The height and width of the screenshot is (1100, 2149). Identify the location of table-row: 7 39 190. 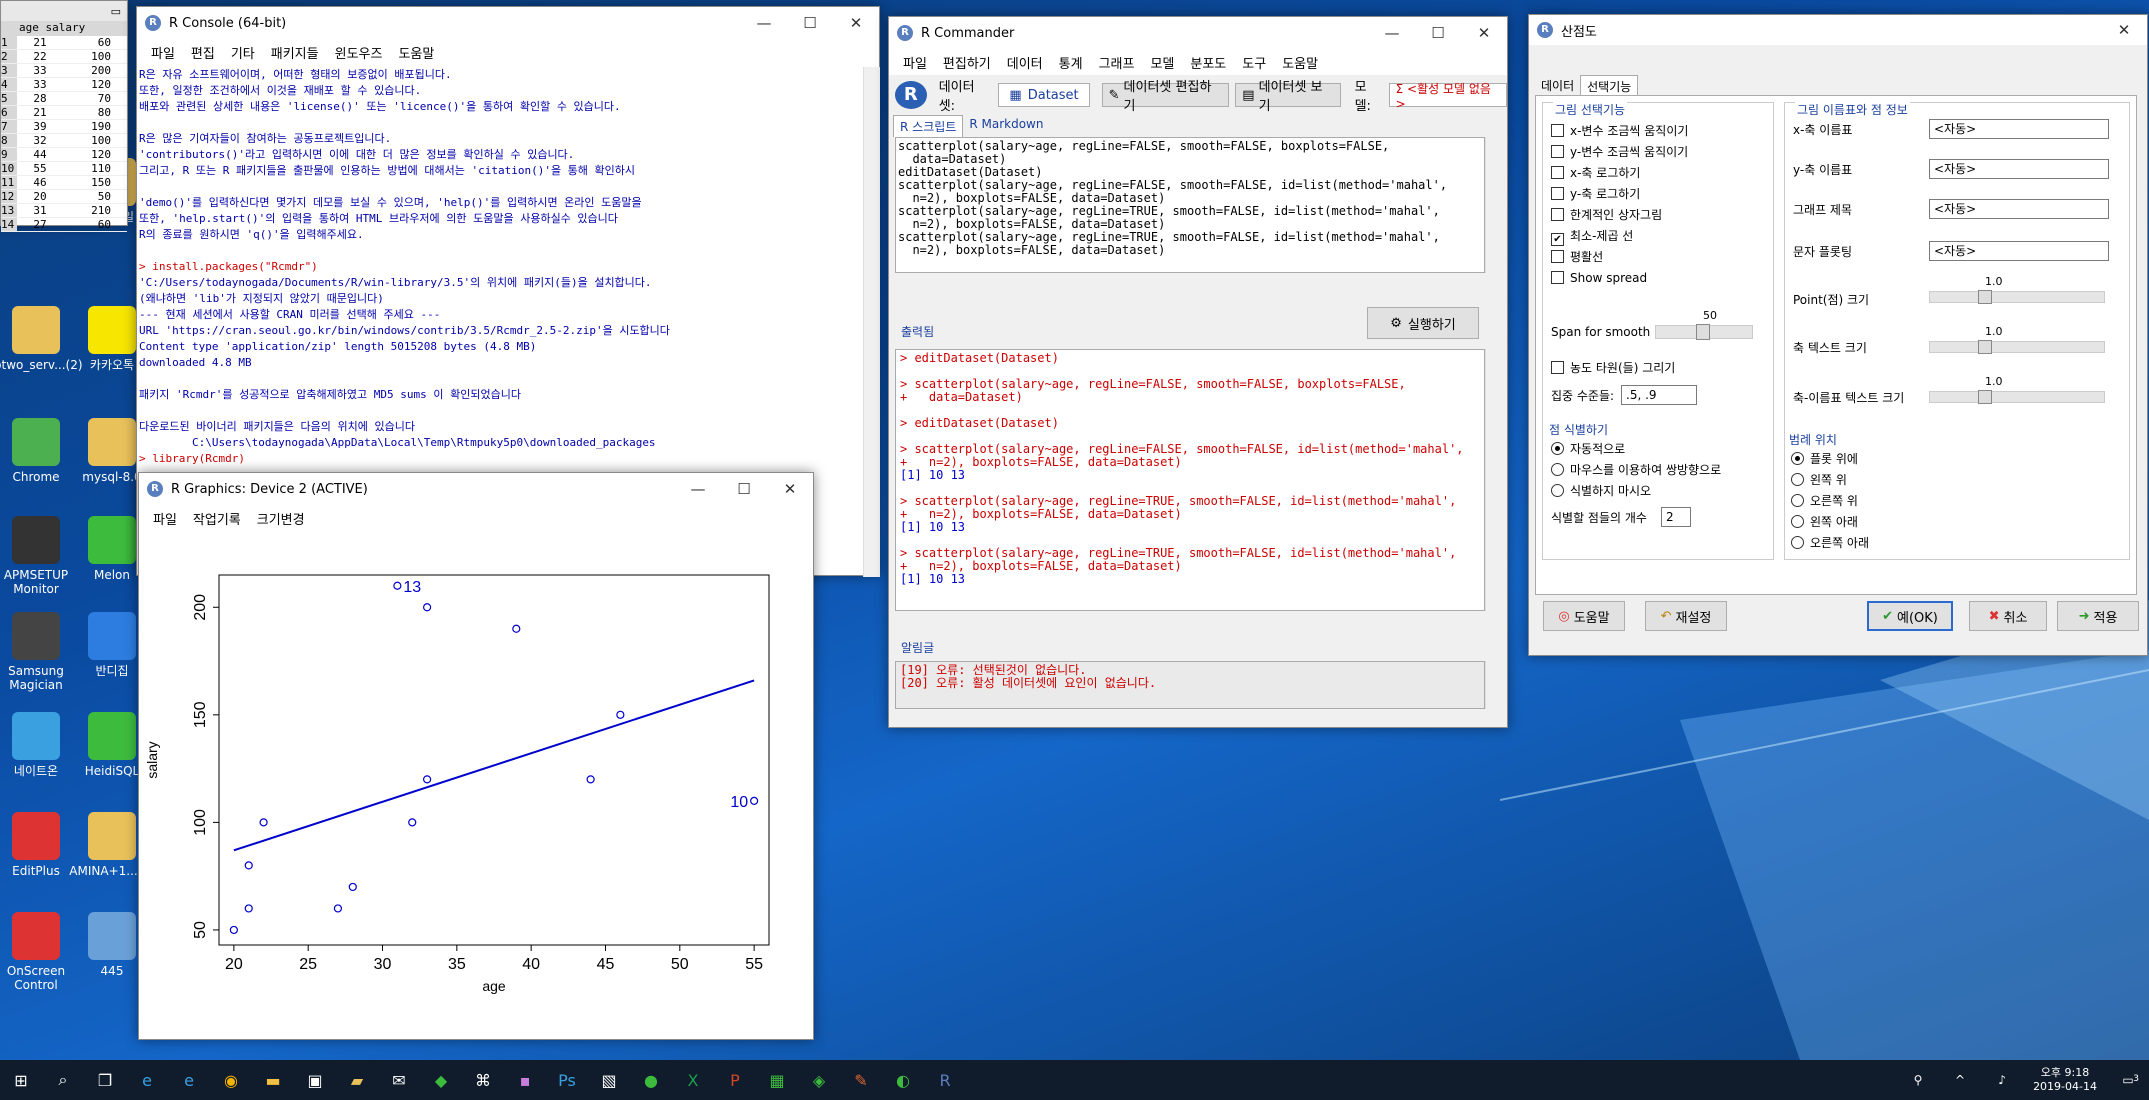
(64, 127).